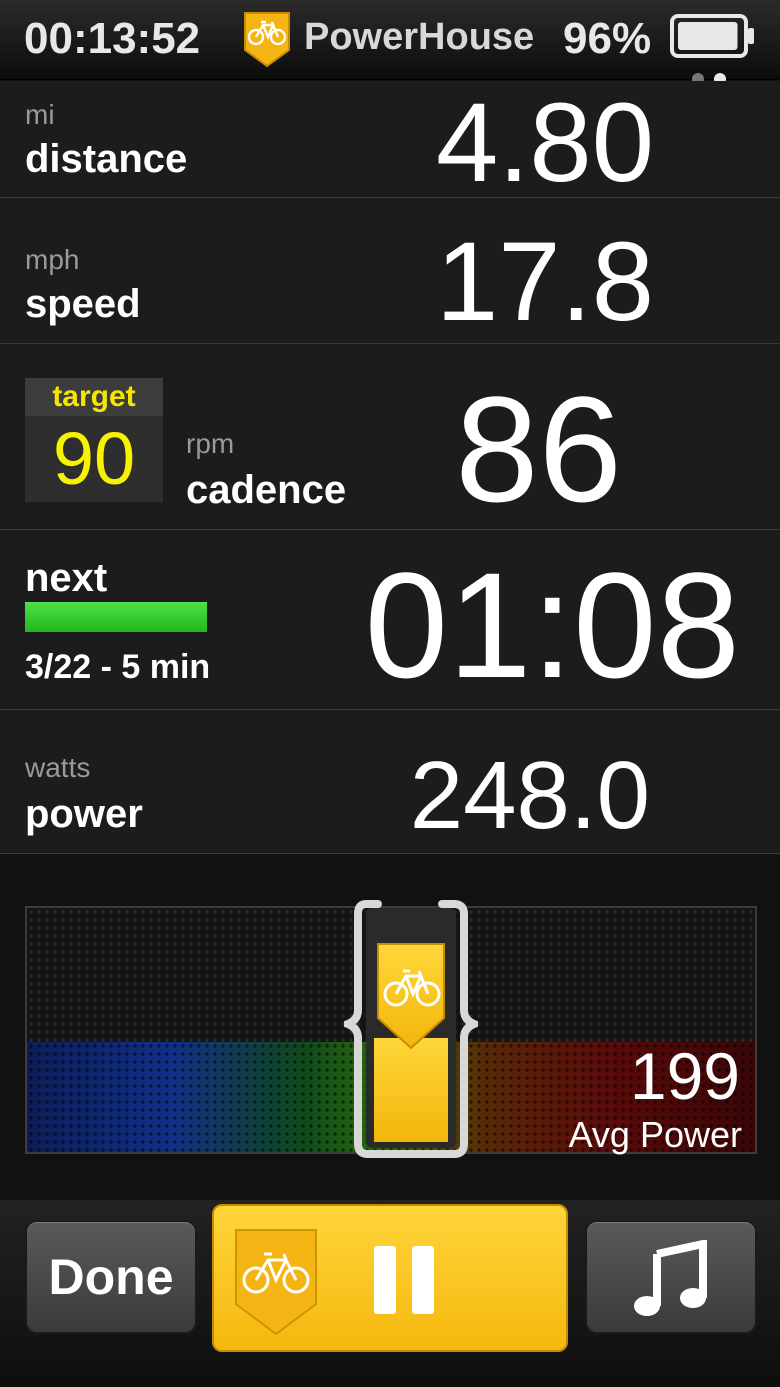  What do you see at coordinates (404, 1280) in the screenshot?
I see `pause-icon` at bounding box center [404, 1280].